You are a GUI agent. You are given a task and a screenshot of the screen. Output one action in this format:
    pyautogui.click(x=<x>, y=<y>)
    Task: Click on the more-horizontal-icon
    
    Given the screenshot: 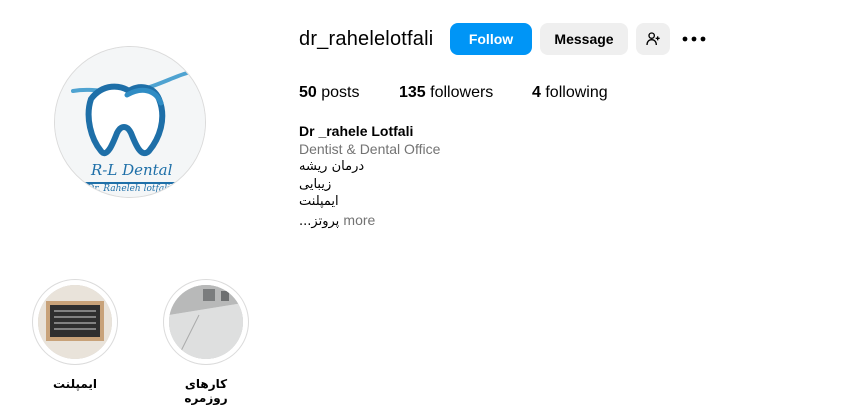 What is the action you would take?
    pyautogui.click(x=694, y=39)
    